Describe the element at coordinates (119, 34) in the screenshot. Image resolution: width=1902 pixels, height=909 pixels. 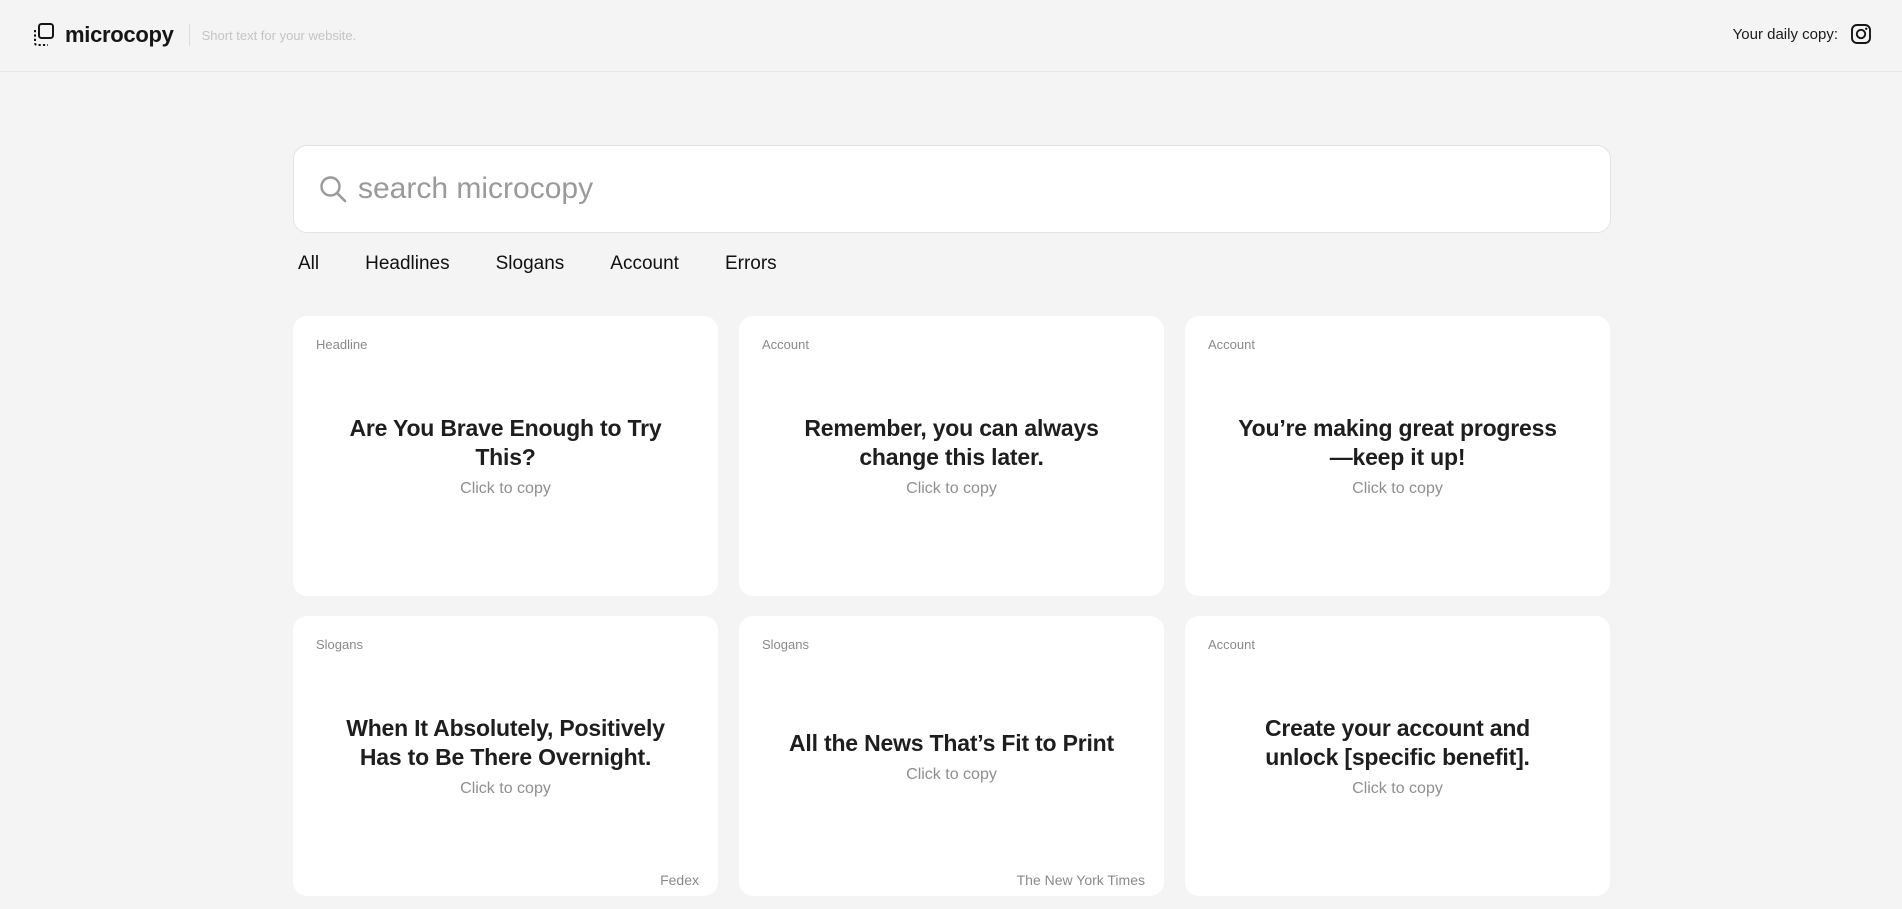
I see `brand-name: microcopy` at that location.